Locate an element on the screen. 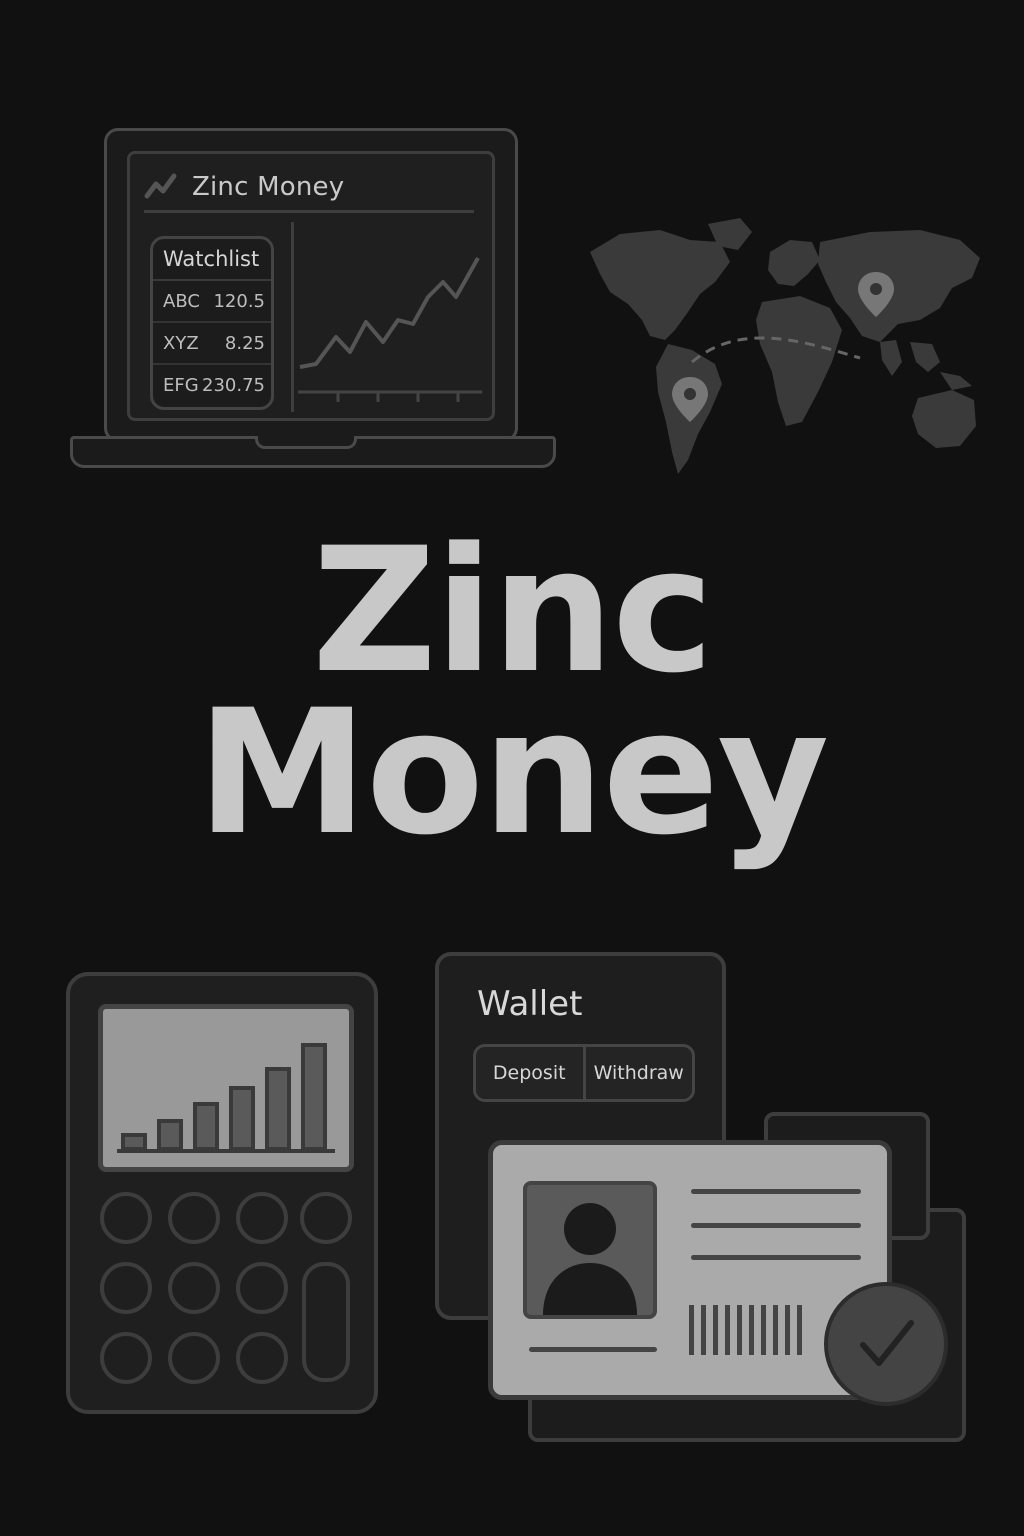 The height and width of the screenshot is (1536, 1024). wallet-title: Wallet is located at coordinates (530, 1004).